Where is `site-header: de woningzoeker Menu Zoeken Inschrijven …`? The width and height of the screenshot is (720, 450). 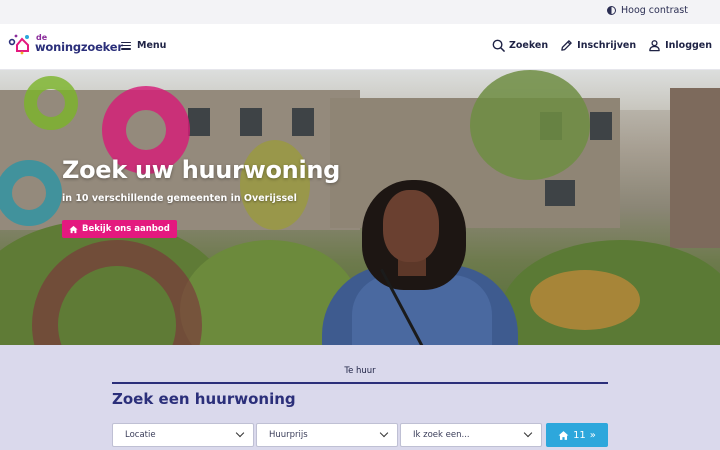 site-header: de woningzoeker Menu Zoeken Inschrijven … is located at coordinates (360, 47).